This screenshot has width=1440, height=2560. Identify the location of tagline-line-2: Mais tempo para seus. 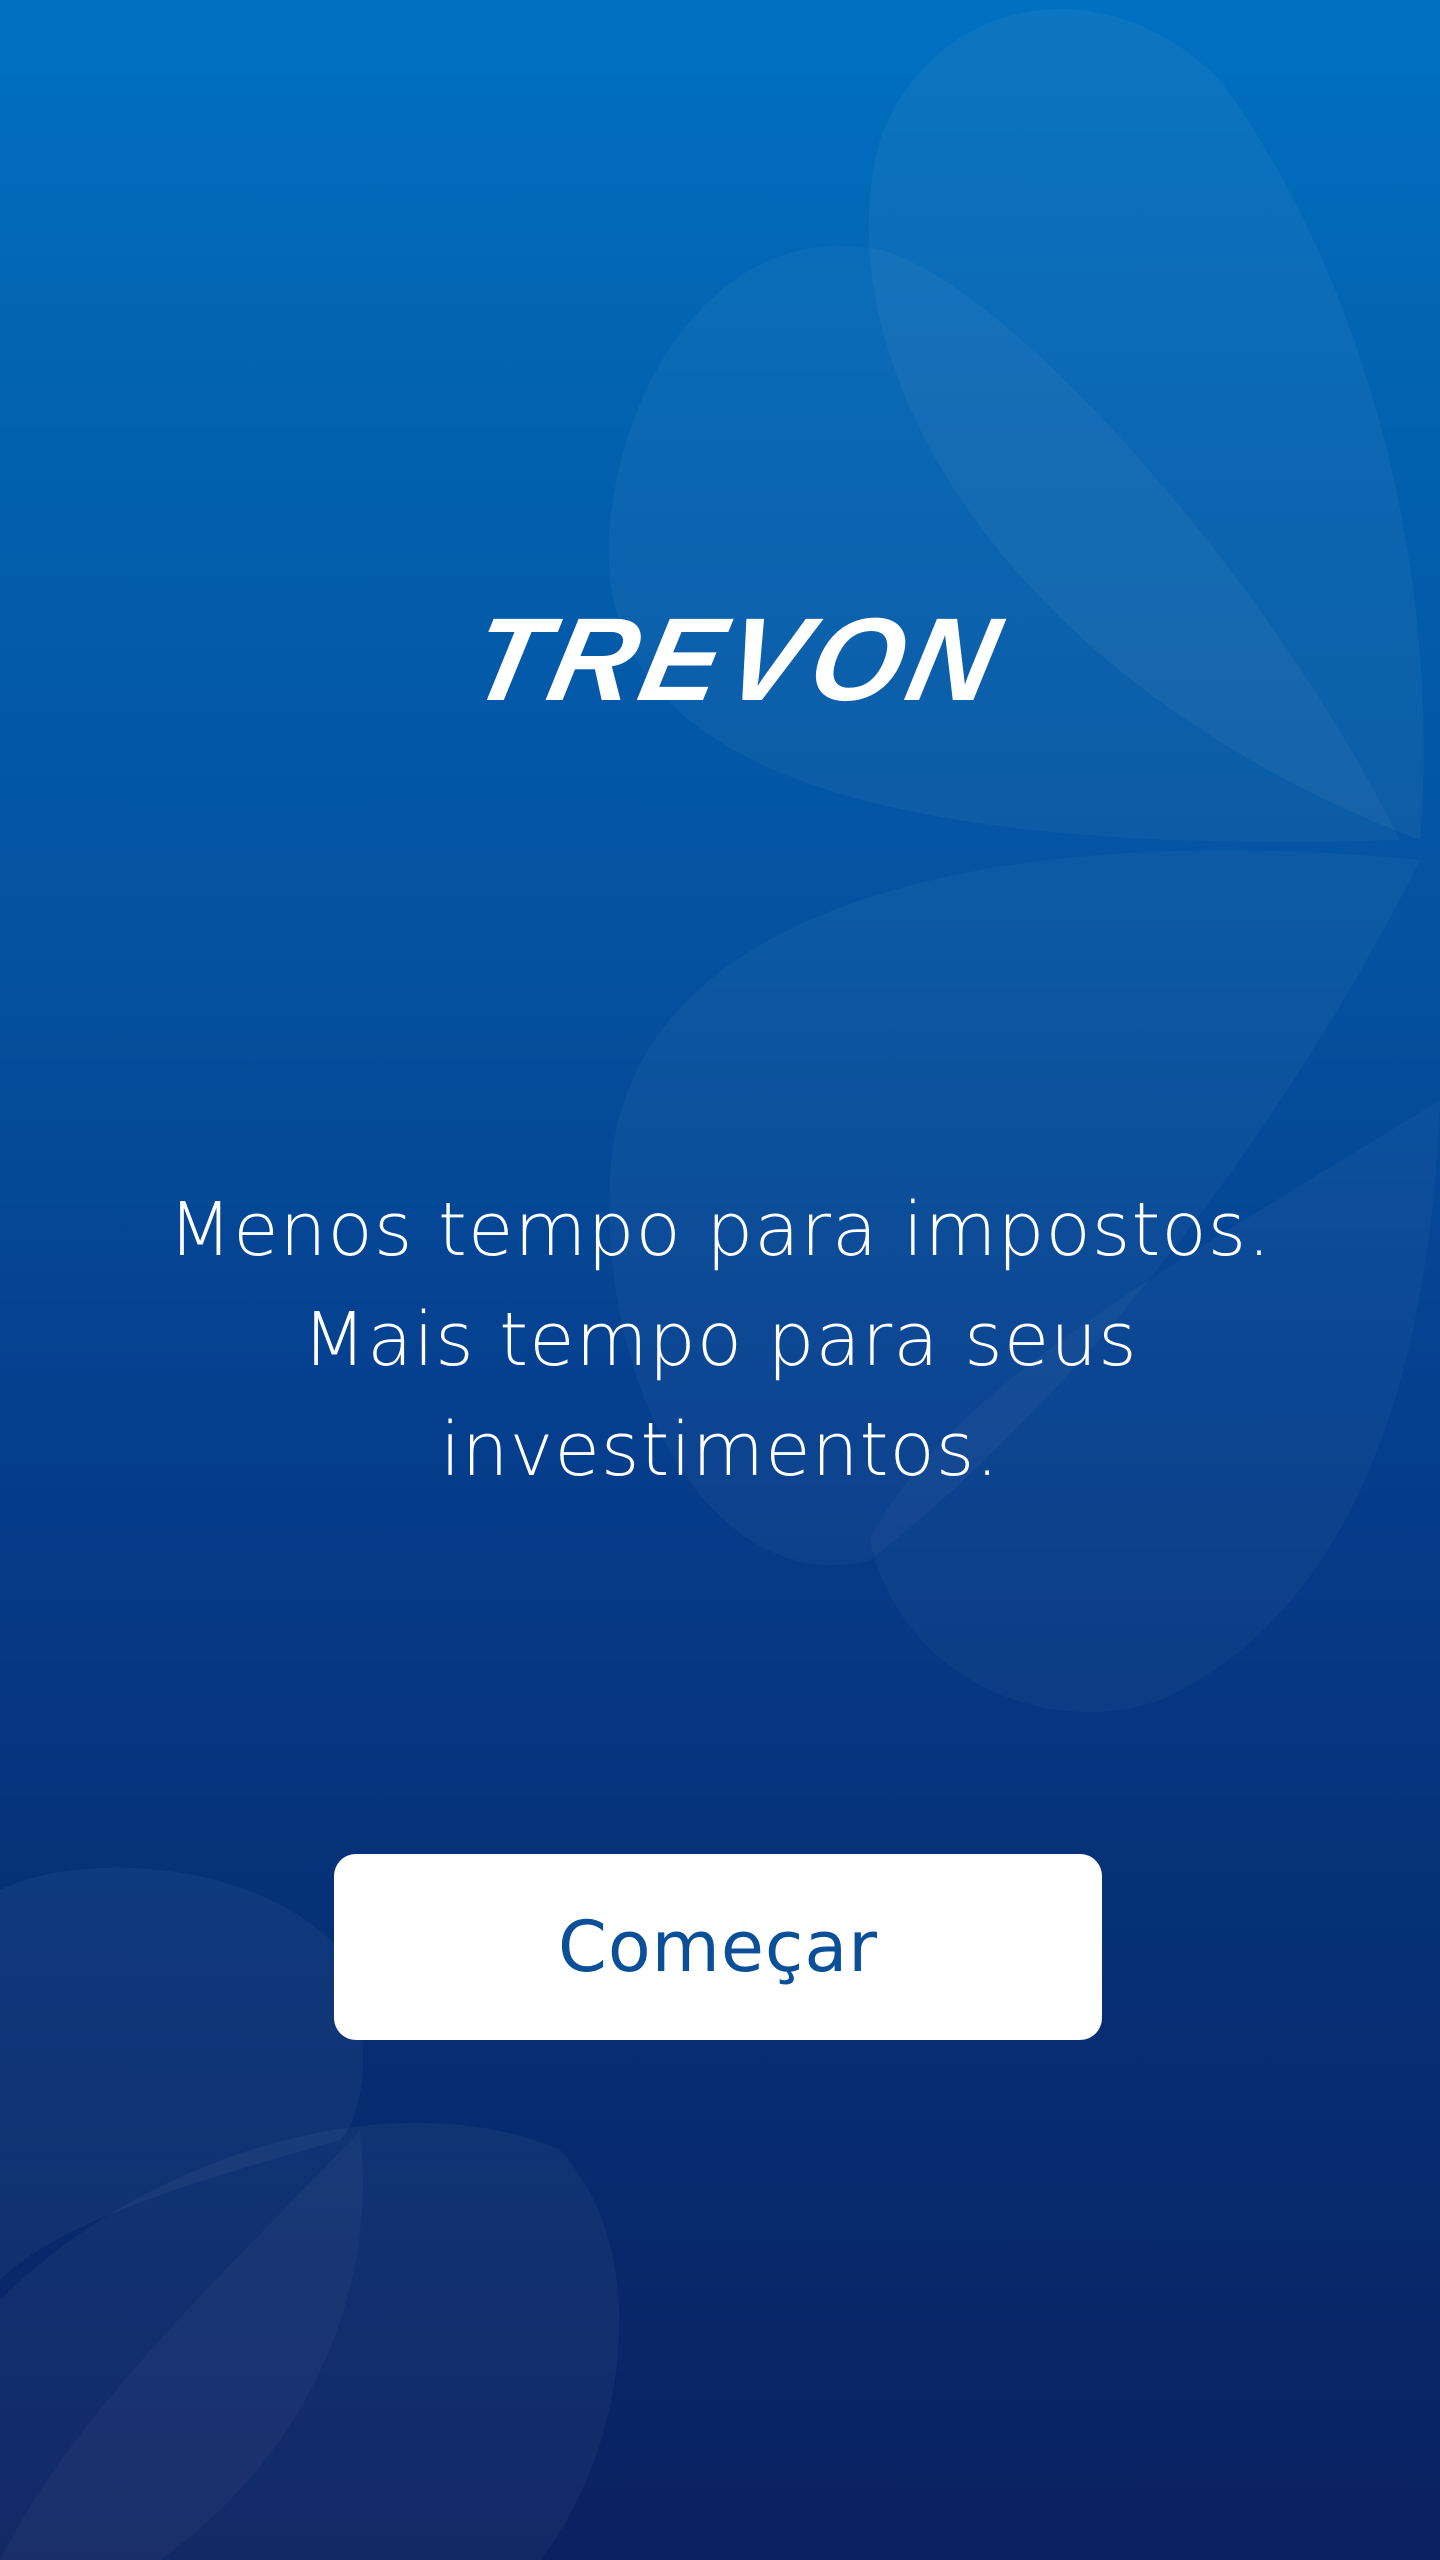
(720, 1340).